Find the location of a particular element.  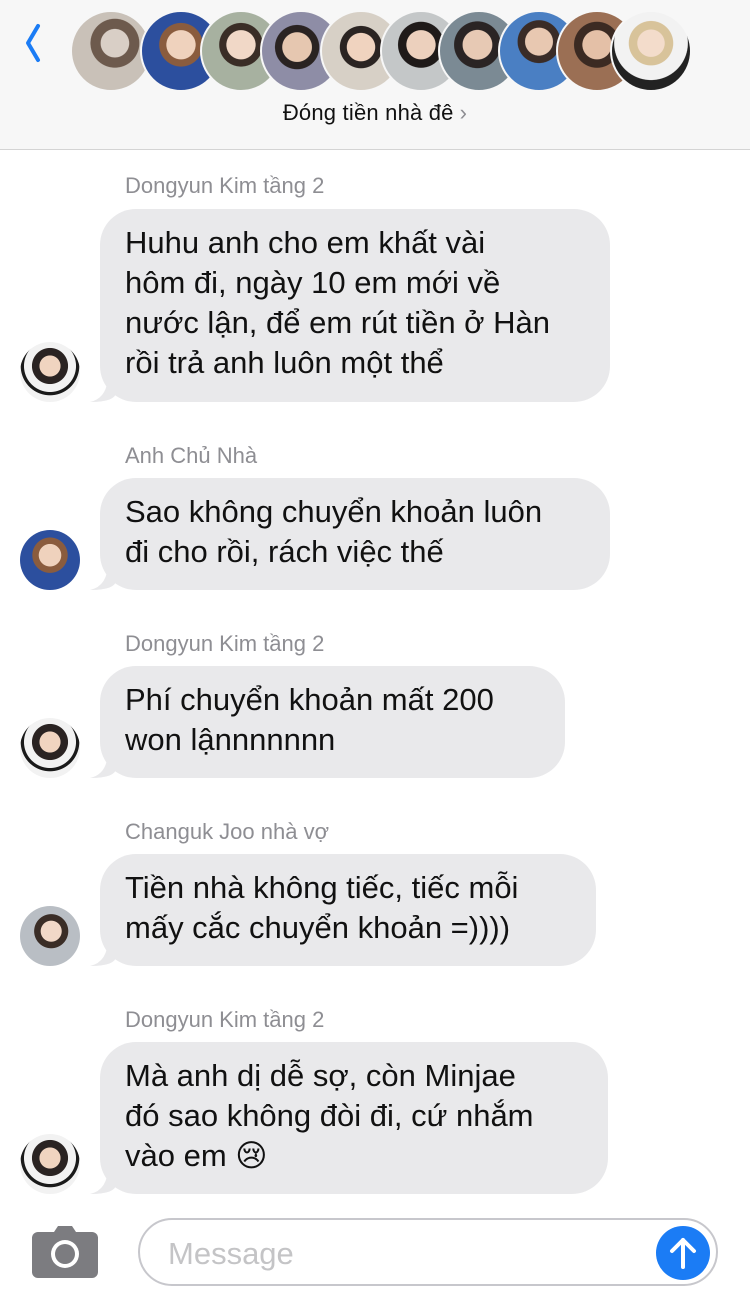

message-line: hôm đi, ngày 10 em mới về is located at coordinates (313, 282).